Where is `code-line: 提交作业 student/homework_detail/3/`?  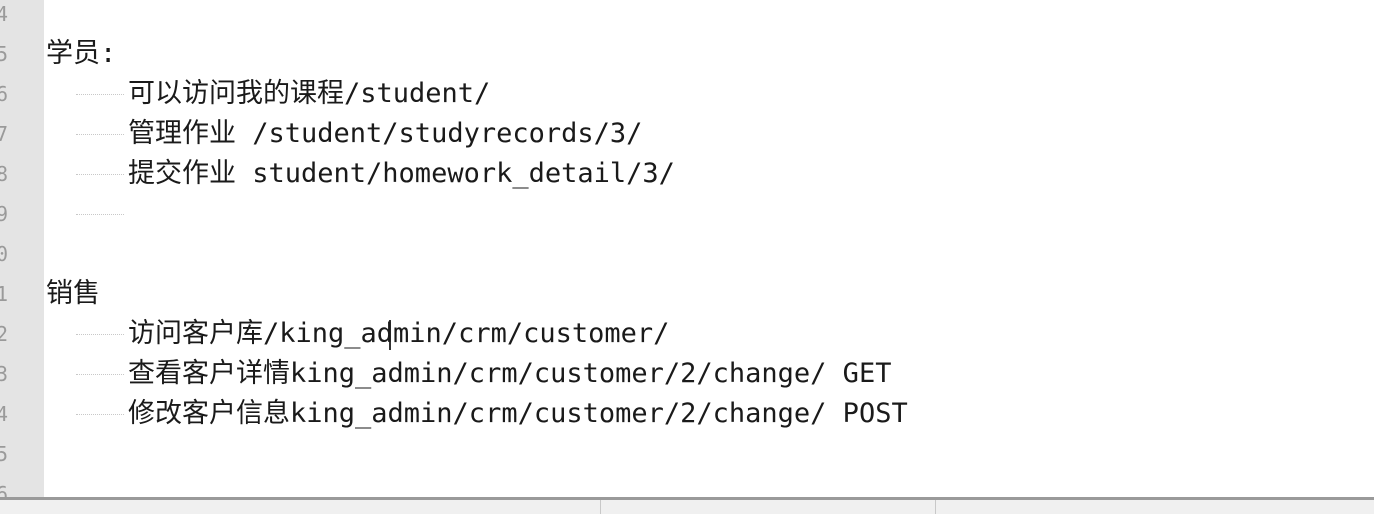
code-line: 提交作业 student/homework_detail/3/ is located at coordinates (401, 174).